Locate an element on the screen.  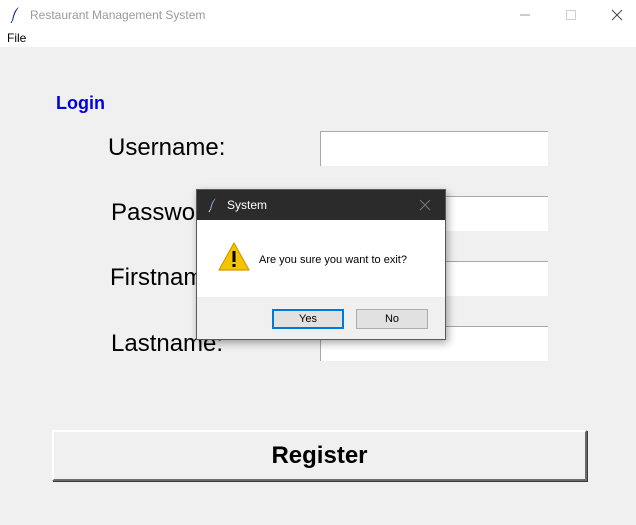
username-label: Username: is located at coordinates (167, 147).